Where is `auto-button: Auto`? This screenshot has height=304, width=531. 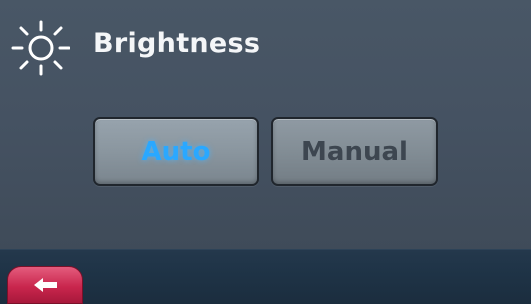
auto-button: Auto is located at coordinates (176, 151).